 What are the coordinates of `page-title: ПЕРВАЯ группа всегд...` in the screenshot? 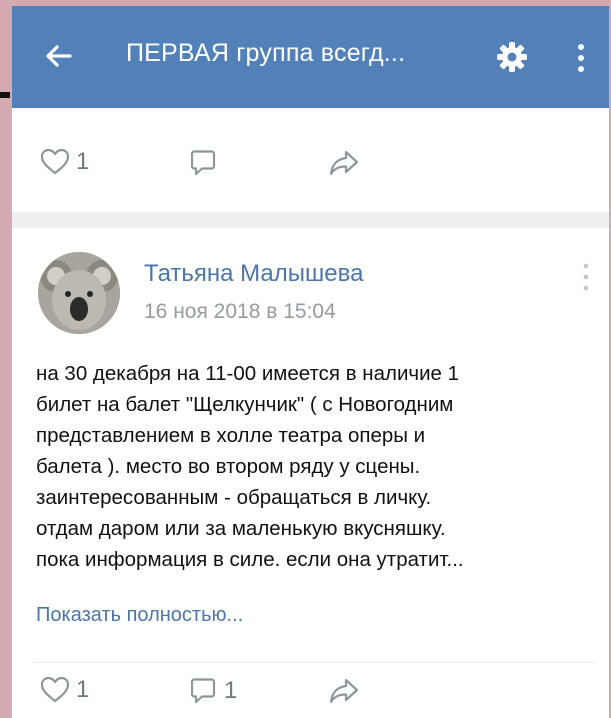 It's located at (266, 53).